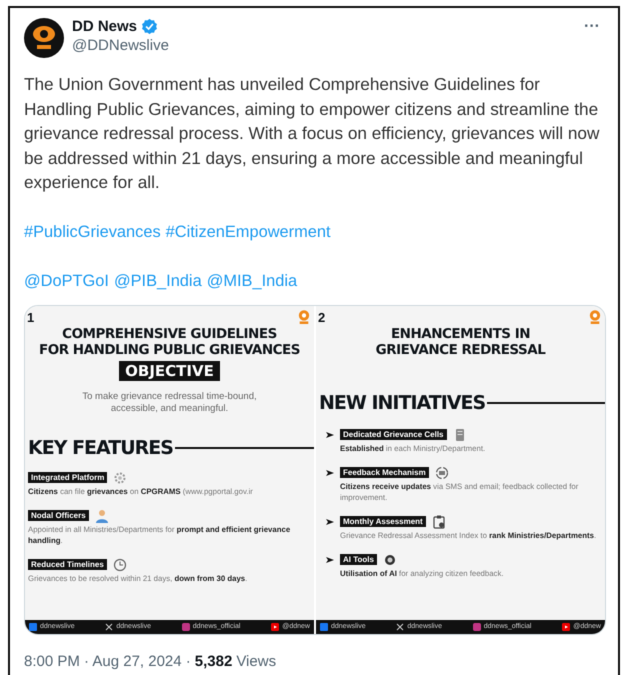 The image size is (628, 675). Describe the element at coordinates (169, 342) in the screenshot. I see `infographic-title: COMPREHENSIVE GUIDELINES FOR HANDLING PUBLIC GRIEVANCES` at that location.